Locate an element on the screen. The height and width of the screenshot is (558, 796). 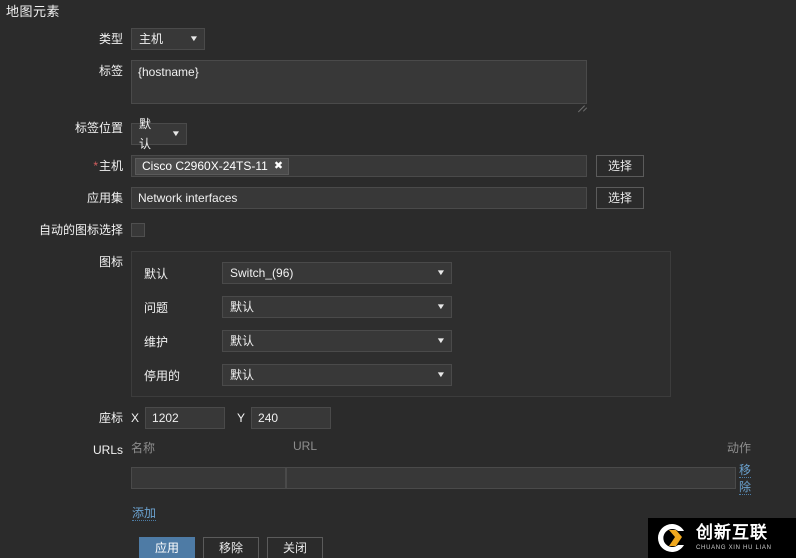
url-remove-link: 移除 is located at coordinates (744, 479).